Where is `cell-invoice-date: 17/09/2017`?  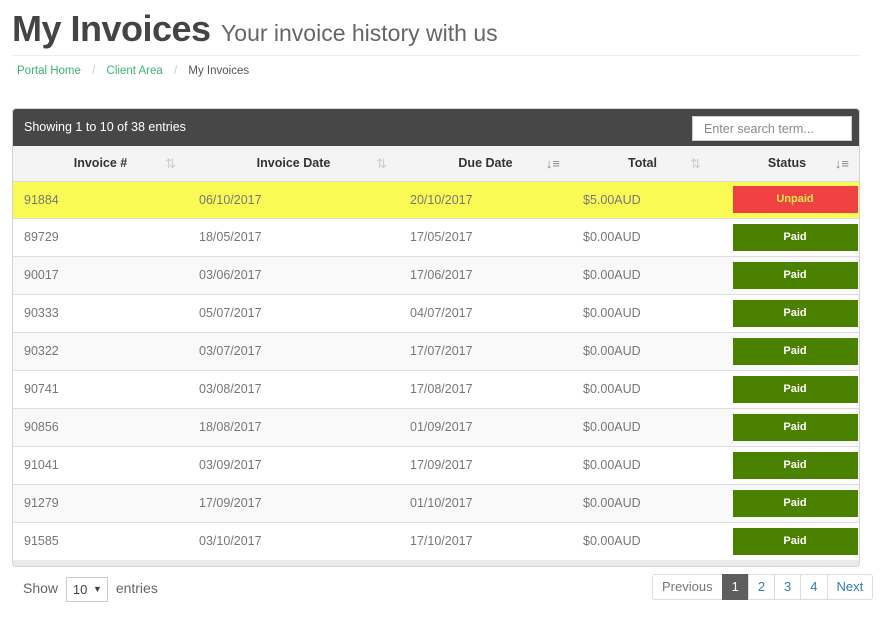 cell-invoice-date: 17/09/2017 is located at coordinates (293, 502).